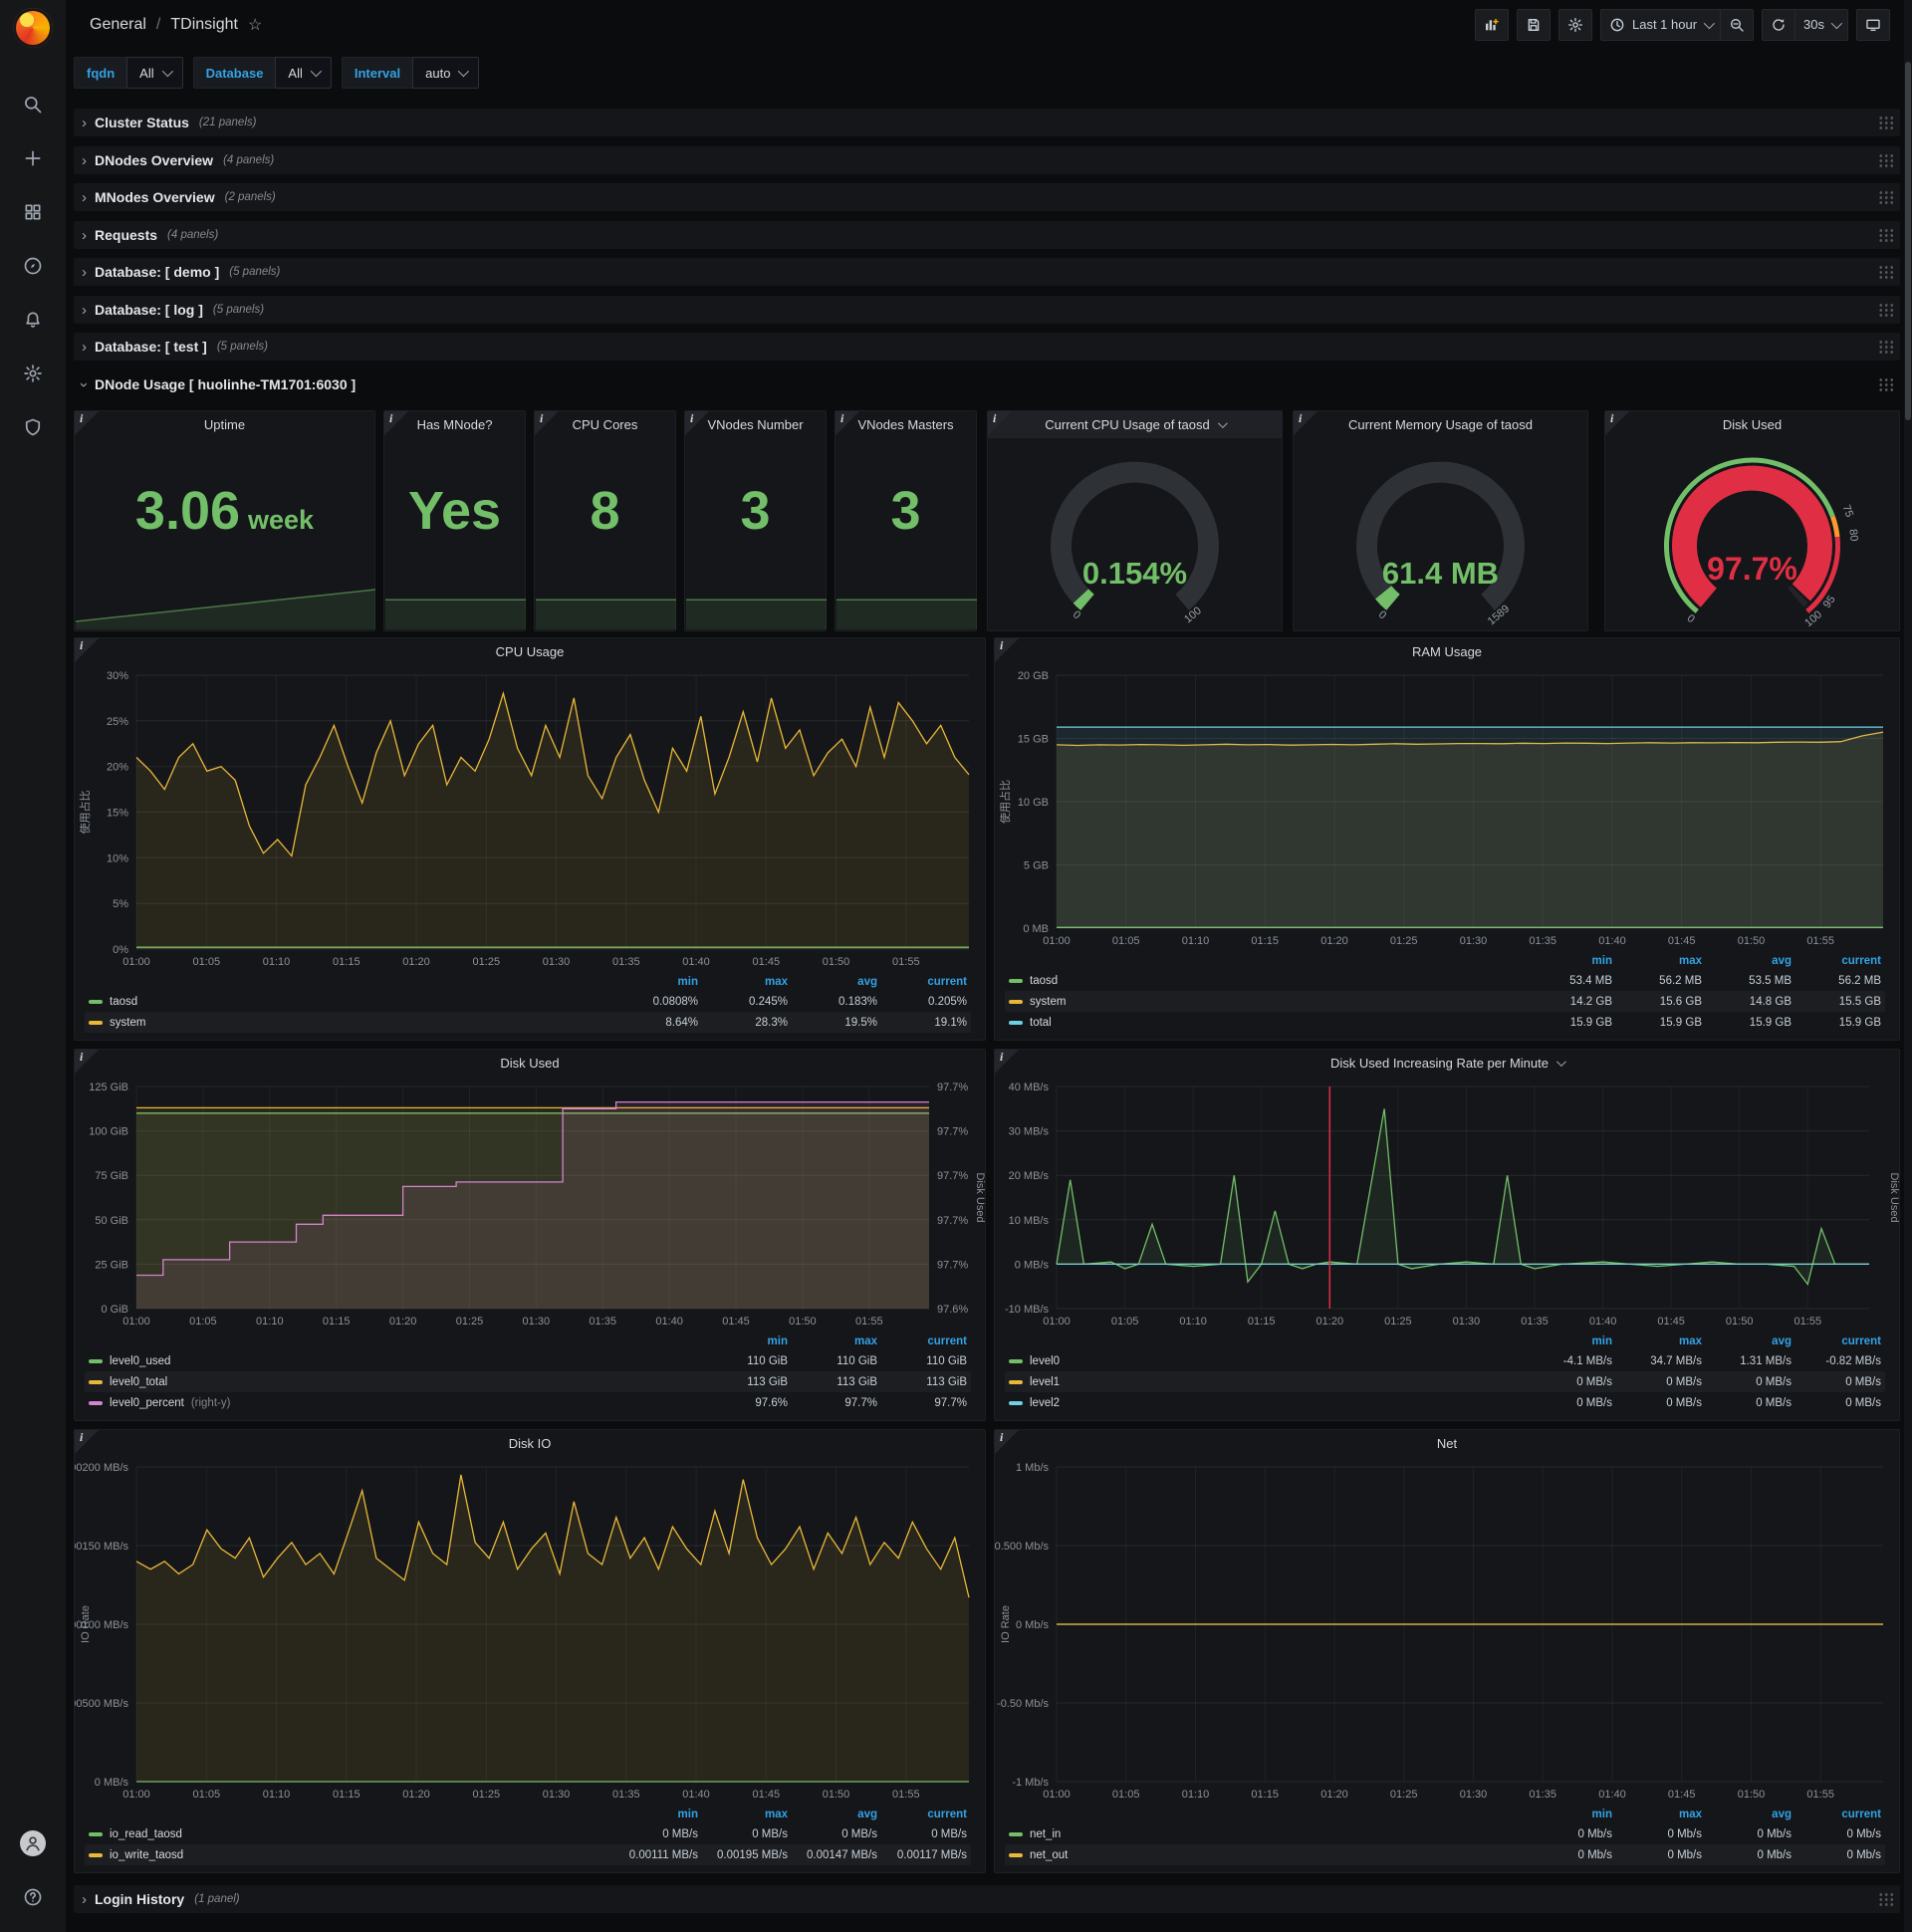 The height and width of the screenshot is (1932, 1912). Describe the element at coordinates (454, 425) in the screenshot. I see `panel-header-has-mnode: i Has MNode?` at that location.